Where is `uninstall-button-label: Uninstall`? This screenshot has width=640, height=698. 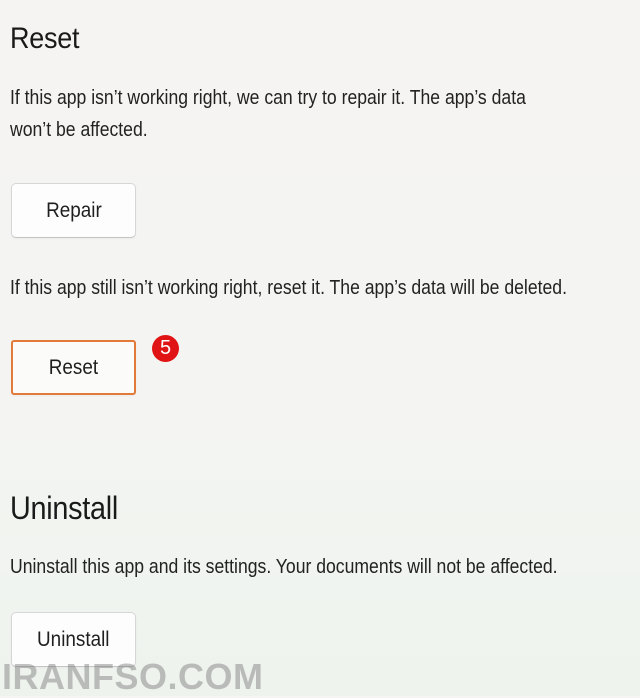
uninstall-button-label: Uninstall is located at coordinates (73, 639).